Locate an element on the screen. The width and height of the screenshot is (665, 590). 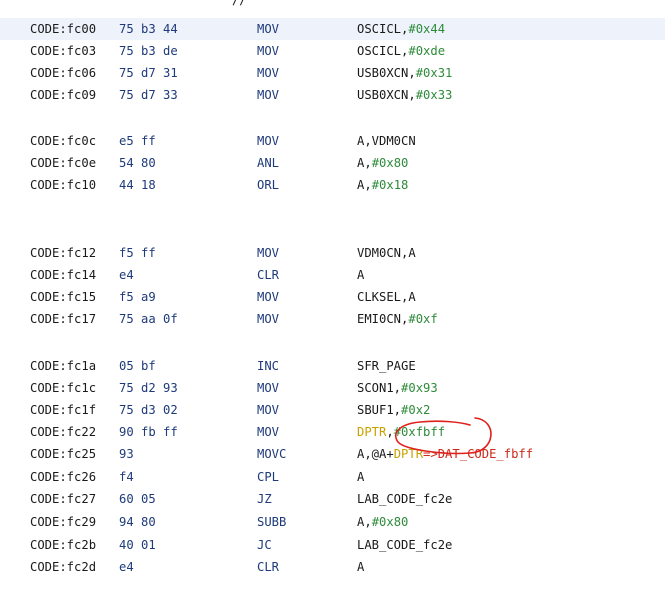
instruction-address: CODE:fc06 is located at coordinates (63, 73).